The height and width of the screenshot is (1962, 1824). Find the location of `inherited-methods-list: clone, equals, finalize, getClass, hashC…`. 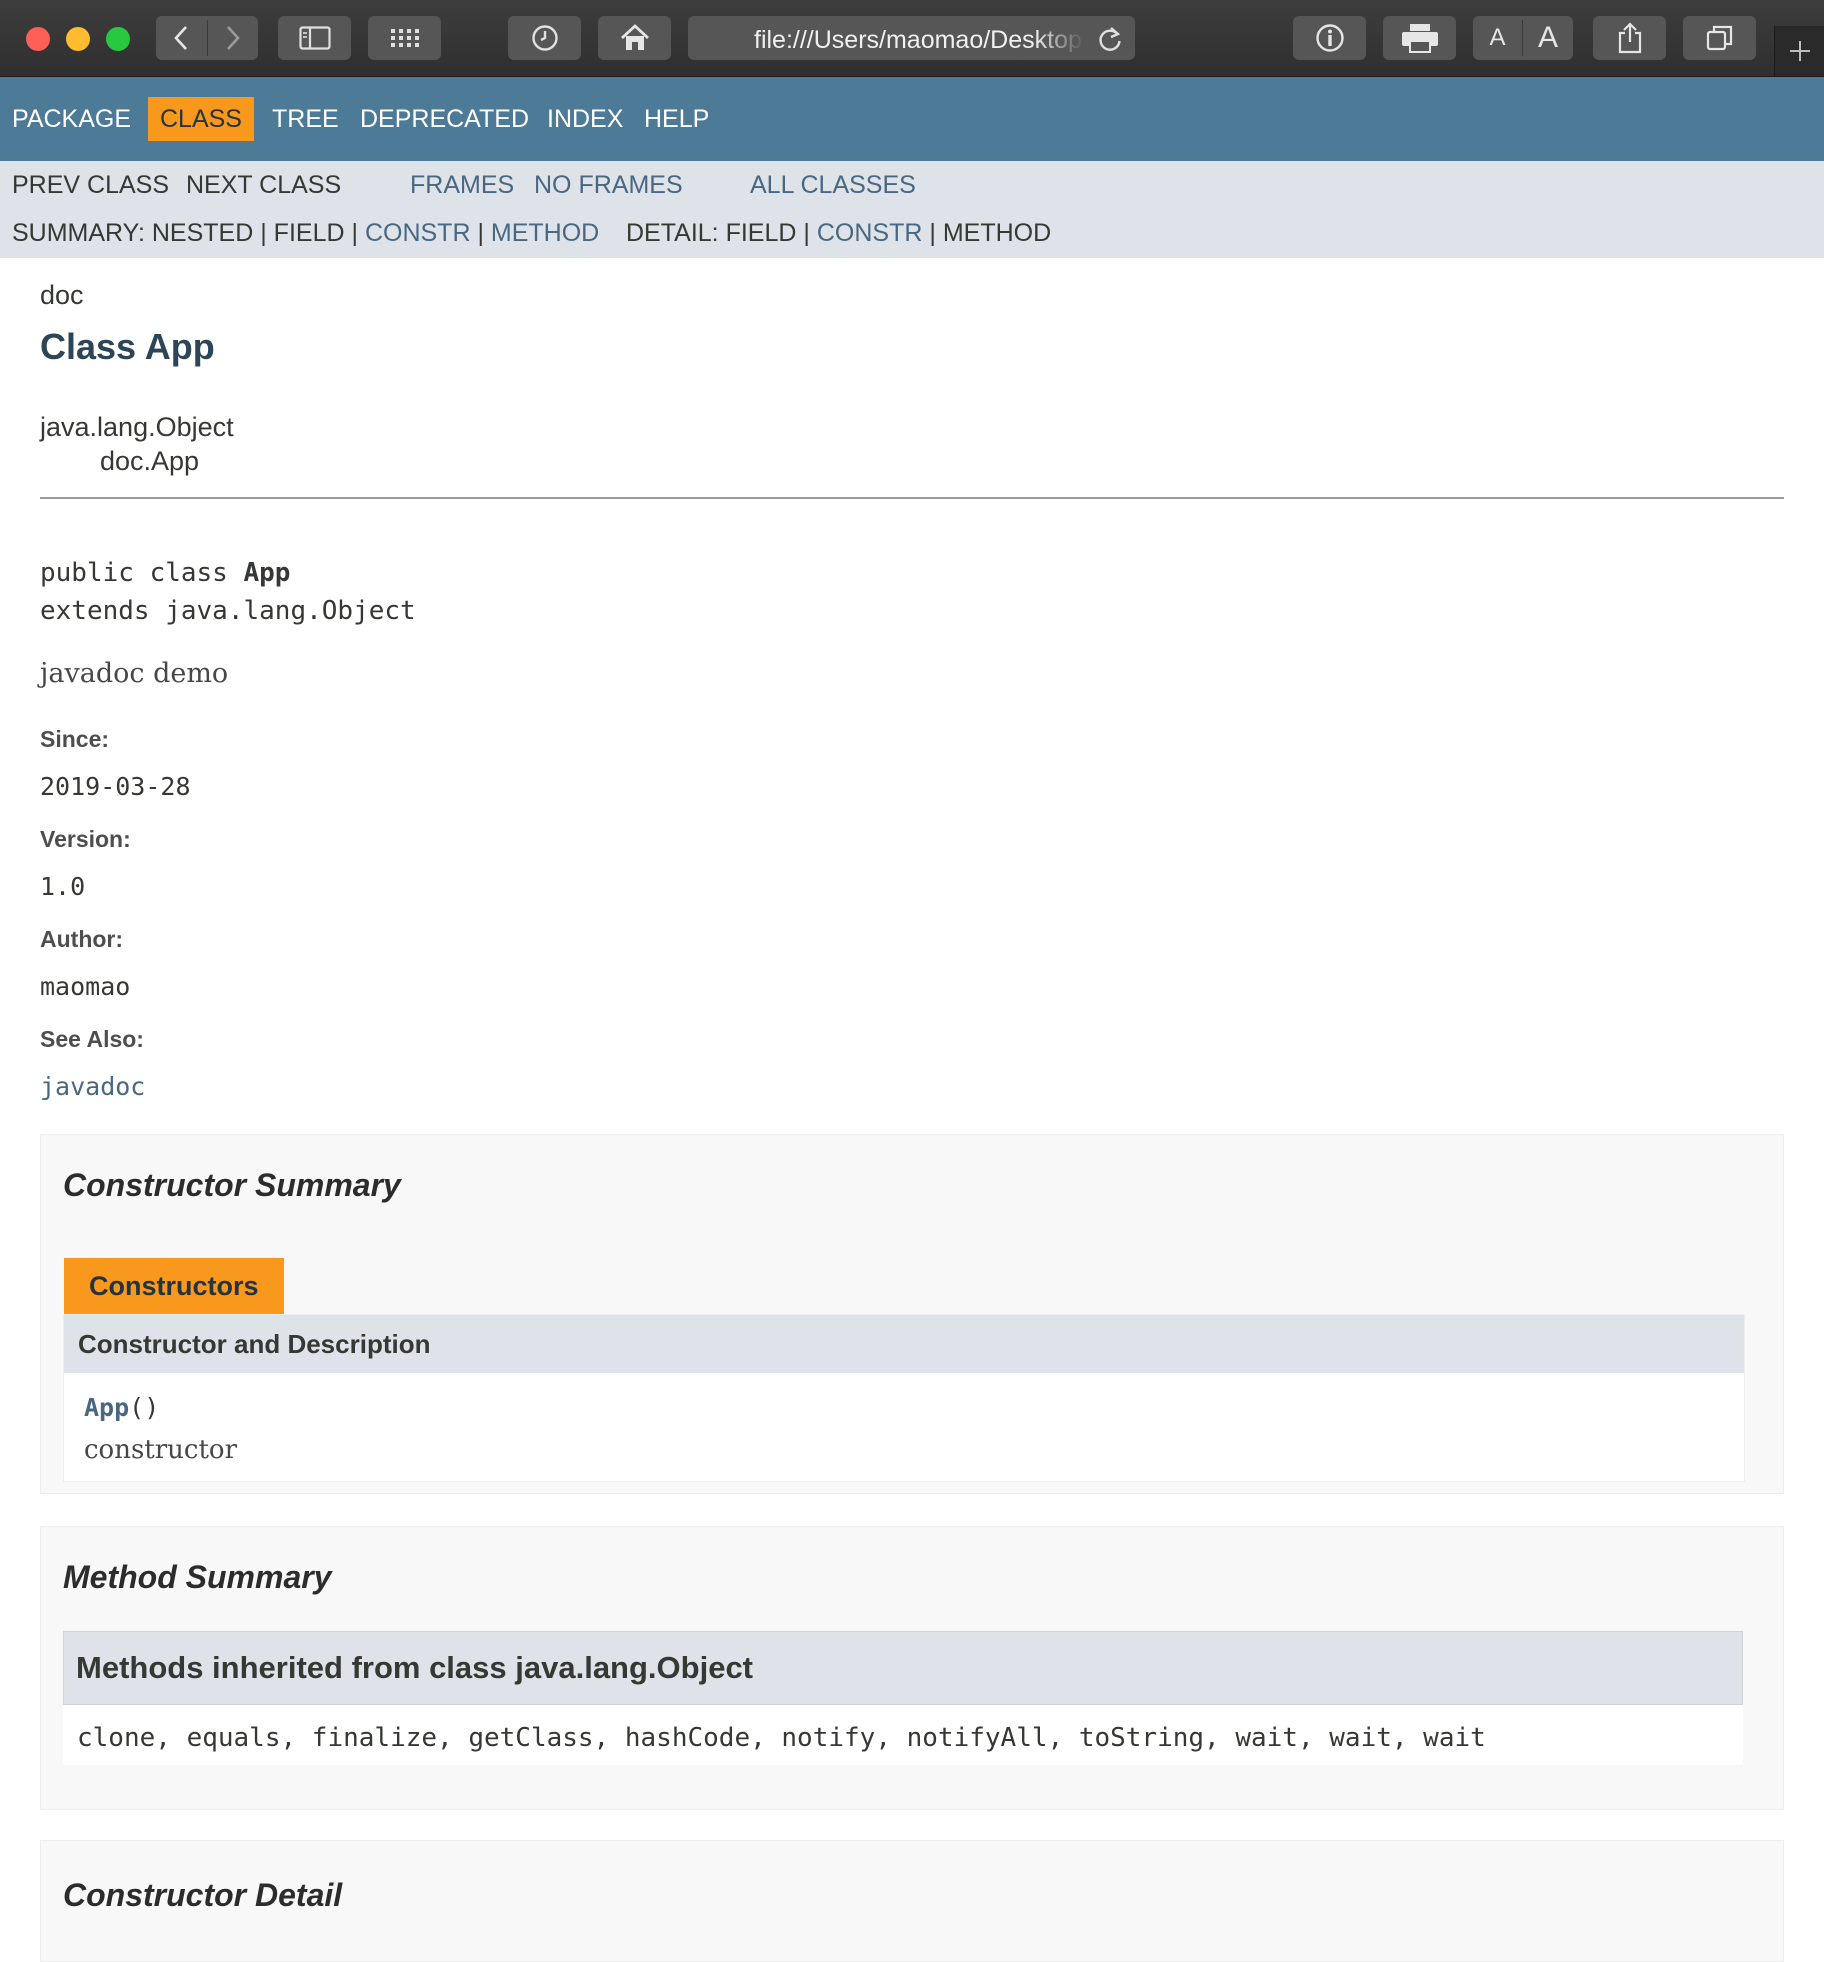

inherited-methods-list: clone, equals, finalize, getClass, hashC… is located at coordinates (781, 1738).